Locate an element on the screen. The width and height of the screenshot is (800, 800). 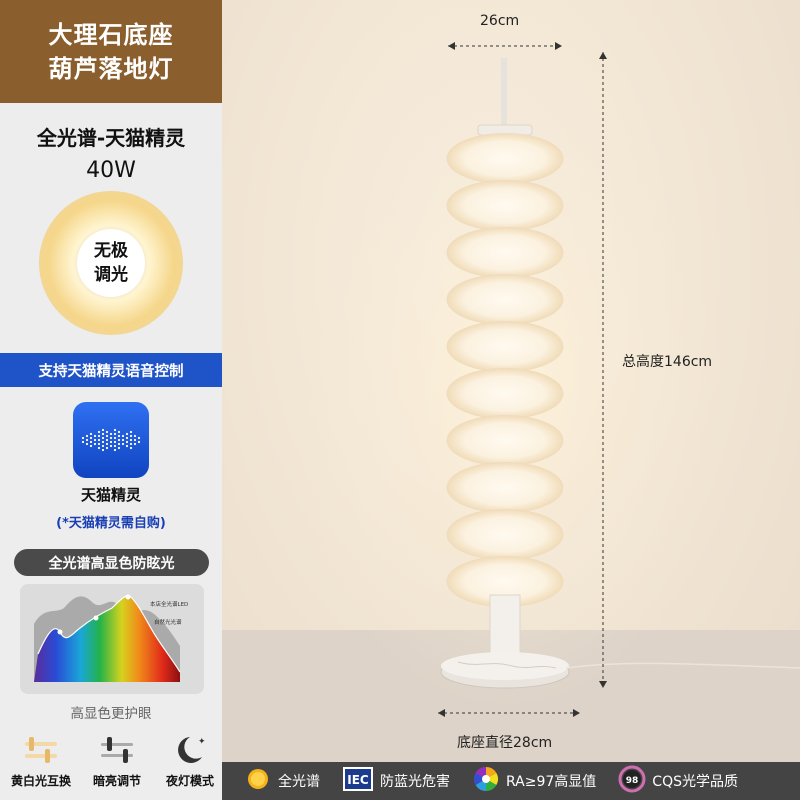
product-title-line1: 大理石底座 is located at coordinates (111, 34).